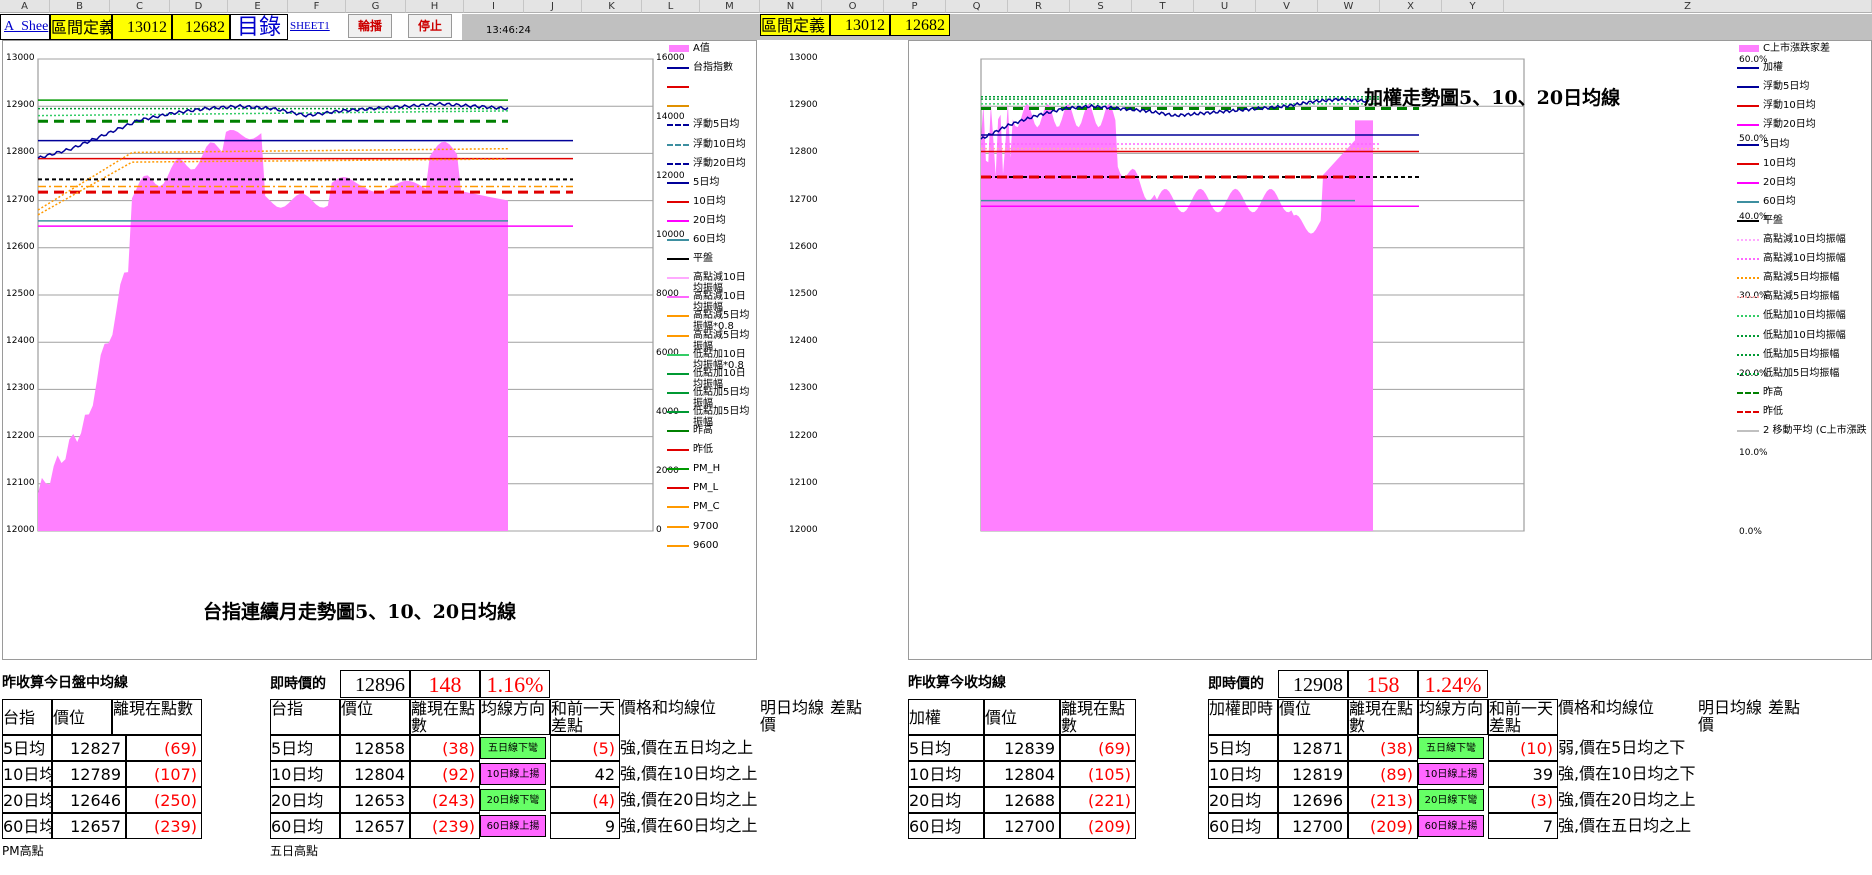  What do you see at coordinates (703, 430) in the screenshot?
I see `legend-label: 昨高` at bounding box center [703, 430].